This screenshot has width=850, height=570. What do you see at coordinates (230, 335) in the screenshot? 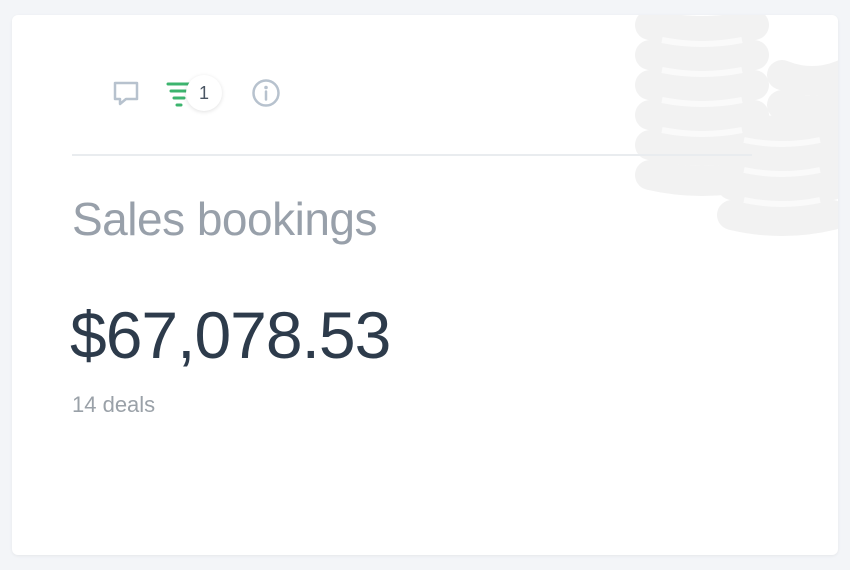
I see `bookings-amount: $67,078.53` at bounding box center [230, 335].